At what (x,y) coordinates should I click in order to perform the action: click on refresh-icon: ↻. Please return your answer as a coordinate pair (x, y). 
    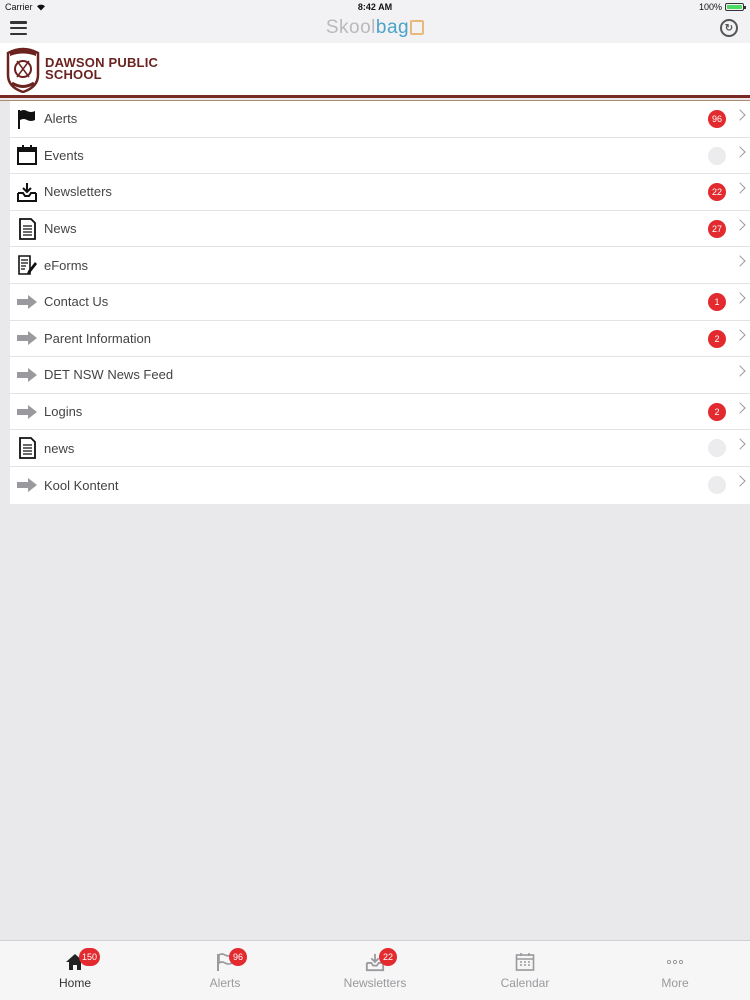
    Looking at the image, I should click on (729, 28).